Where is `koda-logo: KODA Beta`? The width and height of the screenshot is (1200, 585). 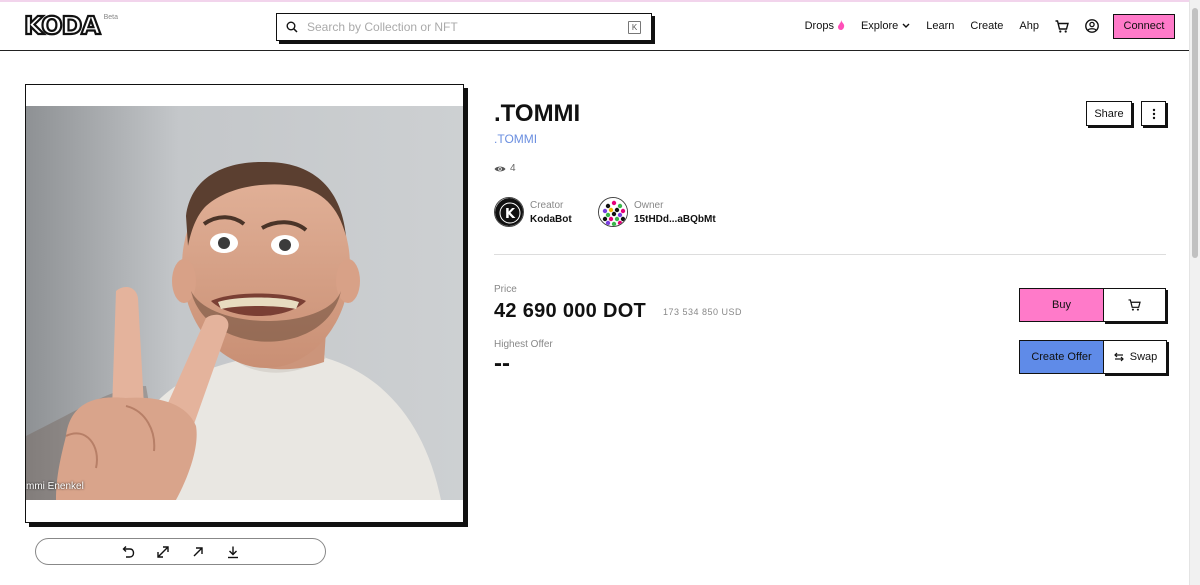 koda-logo: KODA Beta is located at coordinates (71, 25).